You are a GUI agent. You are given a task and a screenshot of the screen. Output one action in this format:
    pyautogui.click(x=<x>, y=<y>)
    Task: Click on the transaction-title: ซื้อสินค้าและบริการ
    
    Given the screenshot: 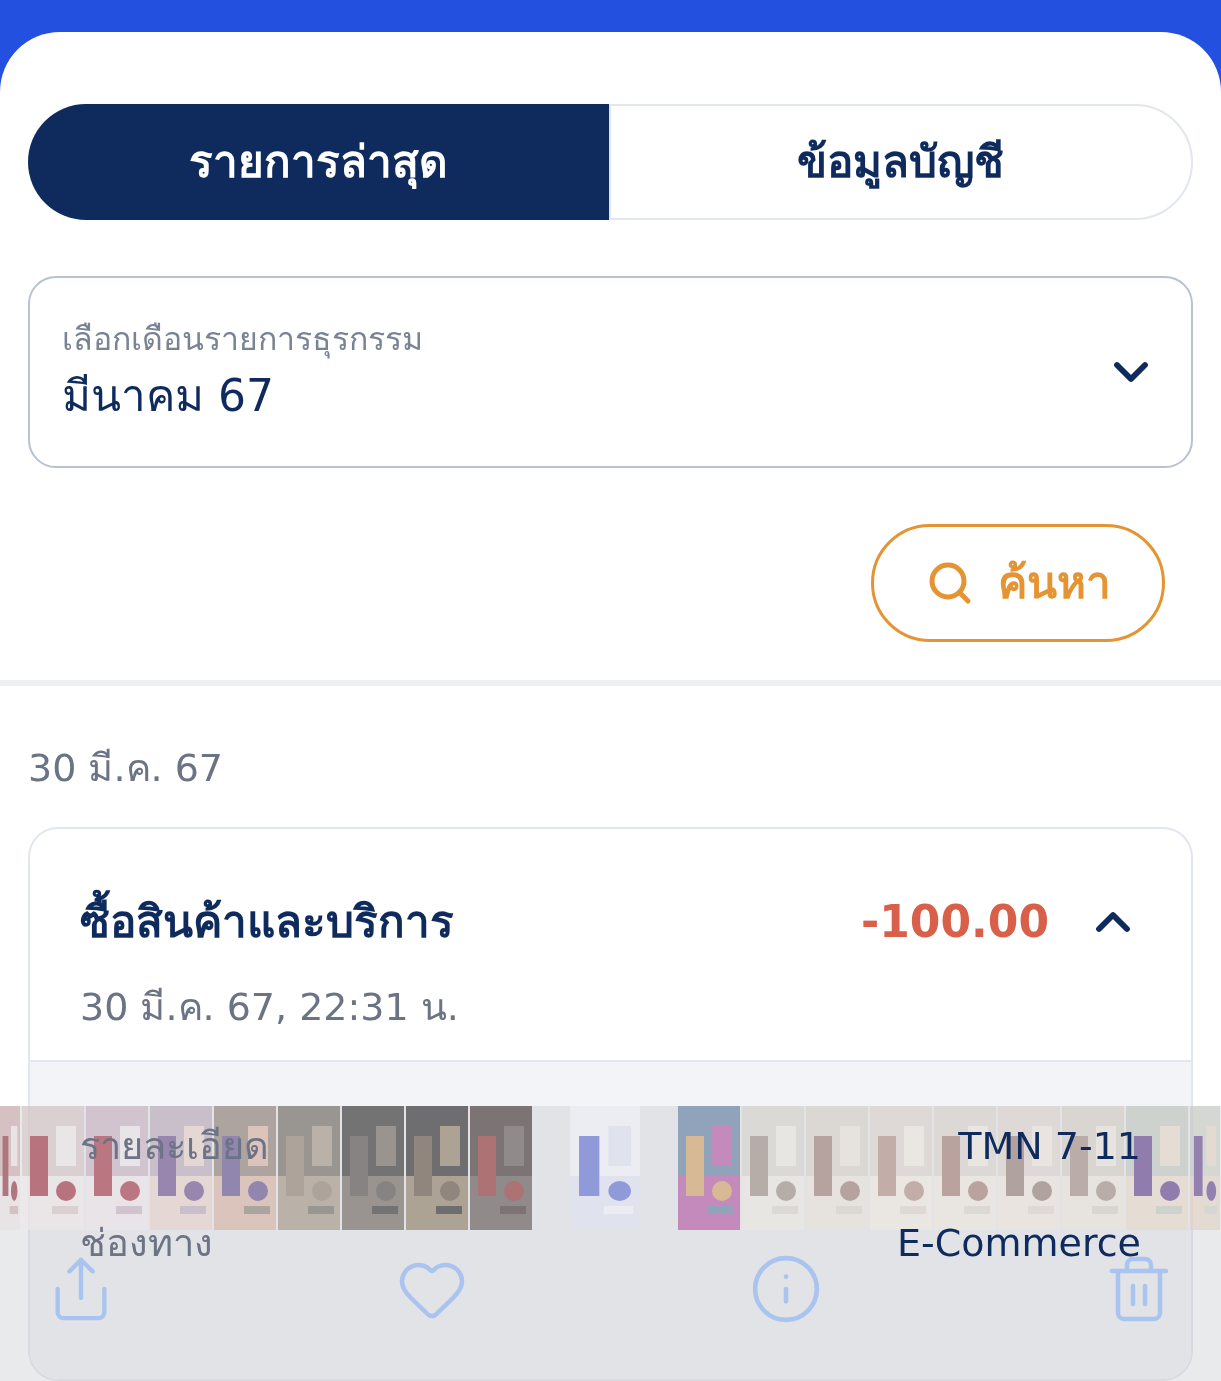 What is the action you would take?
    pyautogui.click(x=470, y=921)
    